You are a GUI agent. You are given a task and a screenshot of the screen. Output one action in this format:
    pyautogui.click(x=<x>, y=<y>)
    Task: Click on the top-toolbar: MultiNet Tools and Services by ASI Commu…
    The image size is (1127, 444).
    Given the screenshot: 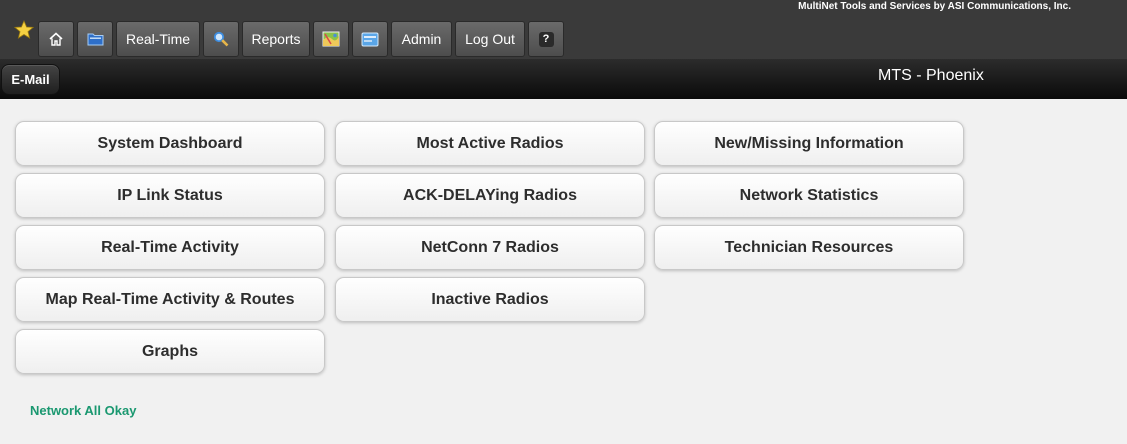 What is the action you would take?
    pyautogui.click(x=563, y=29)
    